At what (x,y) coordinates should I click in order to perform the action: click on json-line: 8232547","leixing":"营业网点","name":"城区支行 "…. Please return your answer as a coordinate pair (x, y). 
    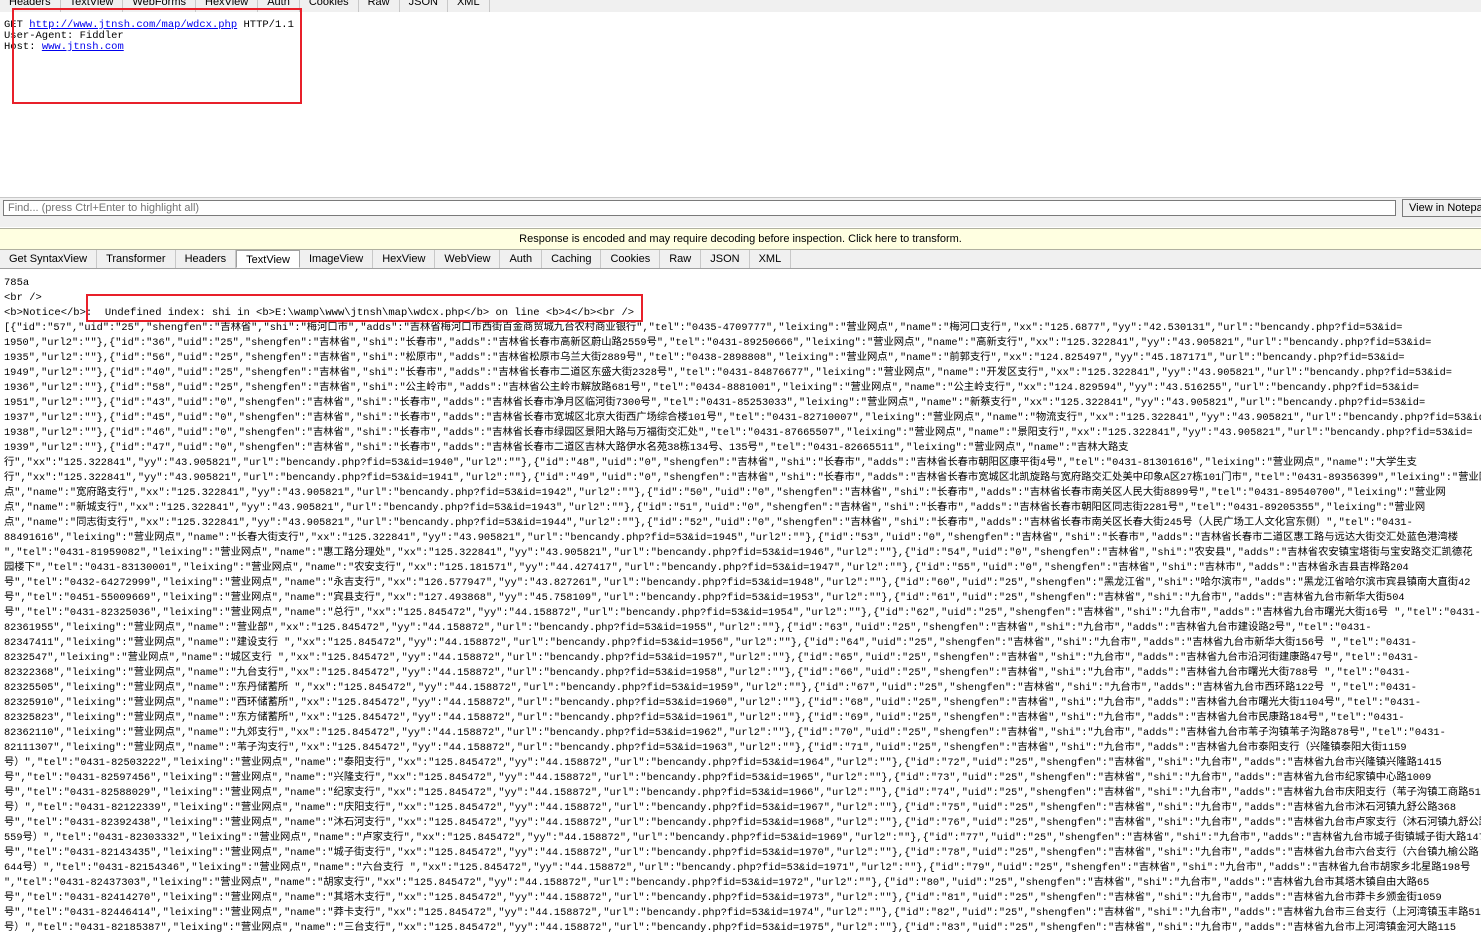
    Looking at the image, I should click on (711, 658).